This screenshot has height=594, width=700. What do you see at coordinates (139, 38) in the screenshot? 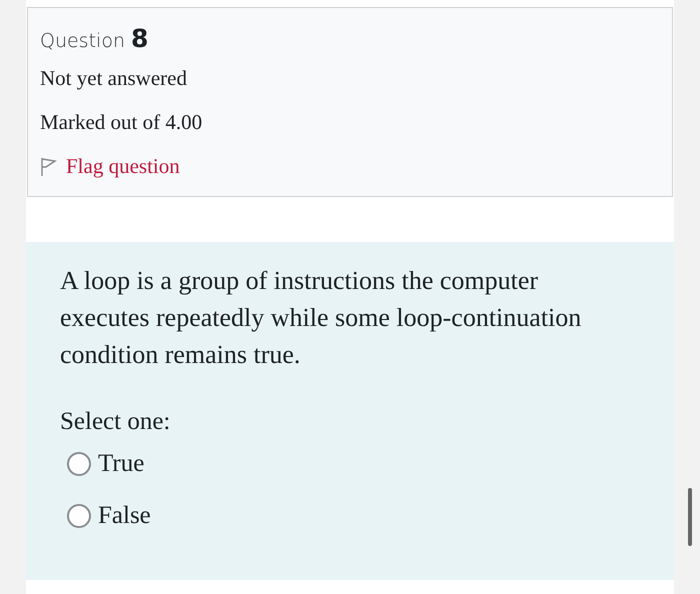
I see `question-number: 8` at bounding box center [139, 38].